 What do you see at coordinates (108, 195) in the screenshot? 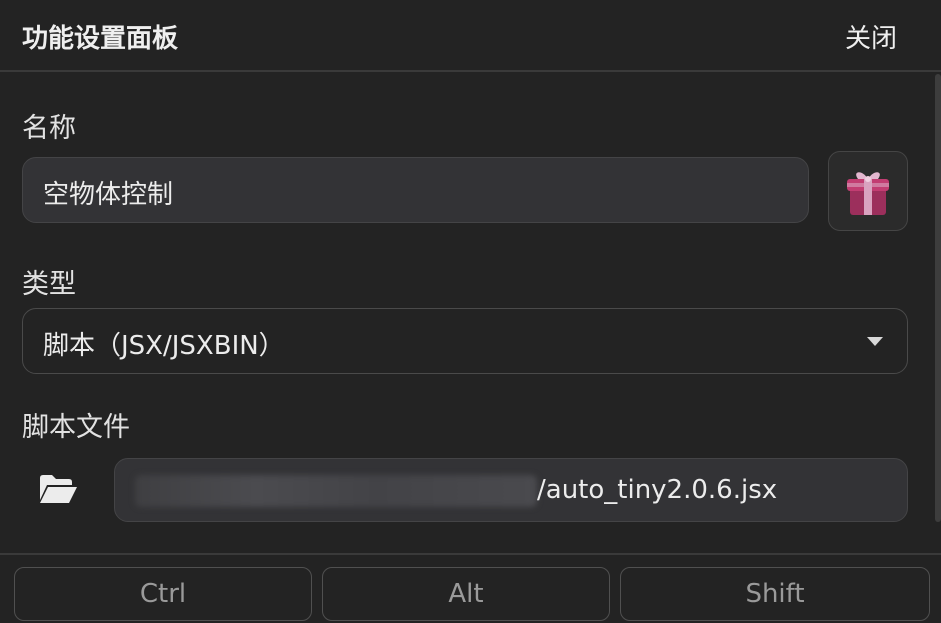
I see `name-input-value: 空物体控制` at bounding box center [108, 195].